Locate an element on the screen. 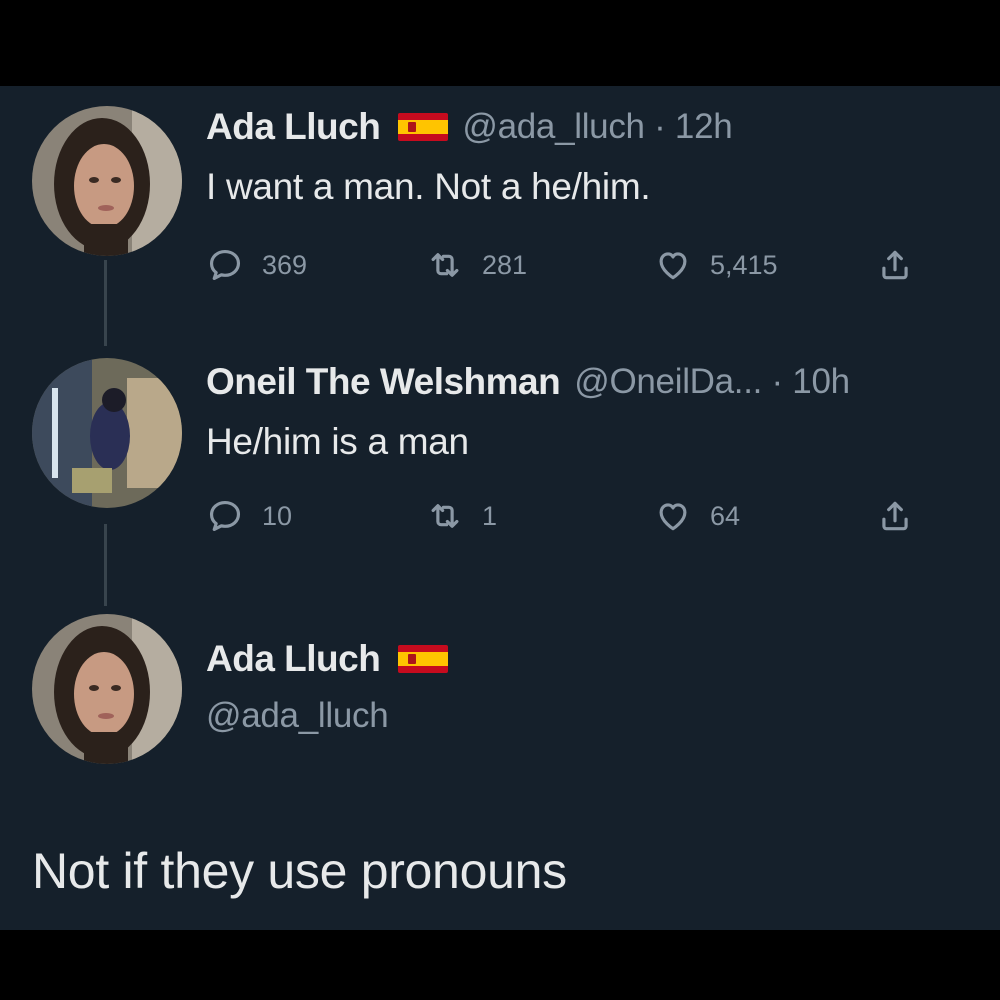 Image resolution: width=1000 pixels, height=1000 pixels. reply-button: 369 is located at coordinates (256, 265).